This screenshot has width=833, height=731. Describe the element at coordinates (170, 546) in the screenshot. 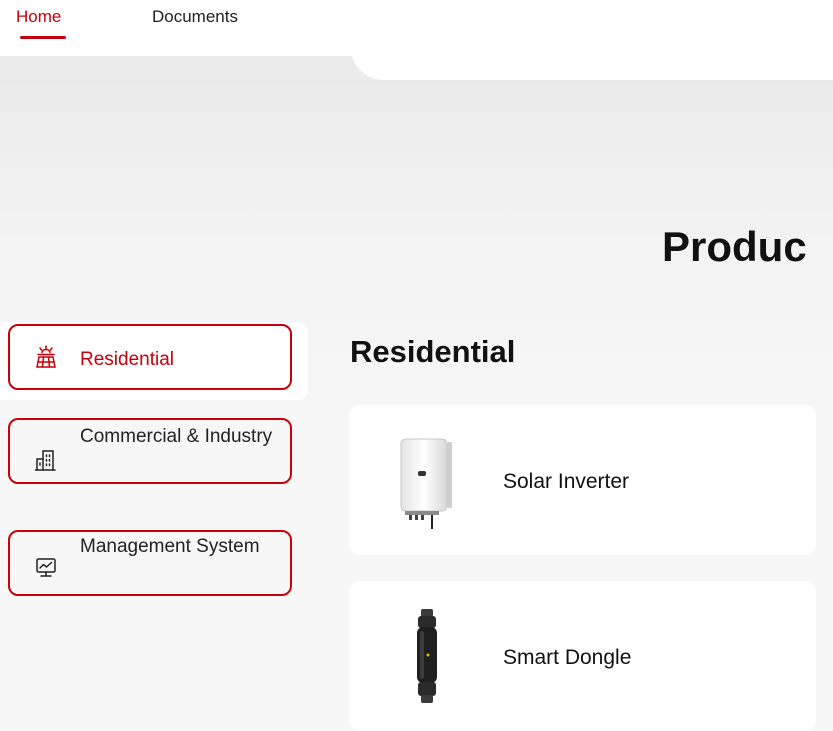

I see `sidebar-item-label: Management System` at that location.